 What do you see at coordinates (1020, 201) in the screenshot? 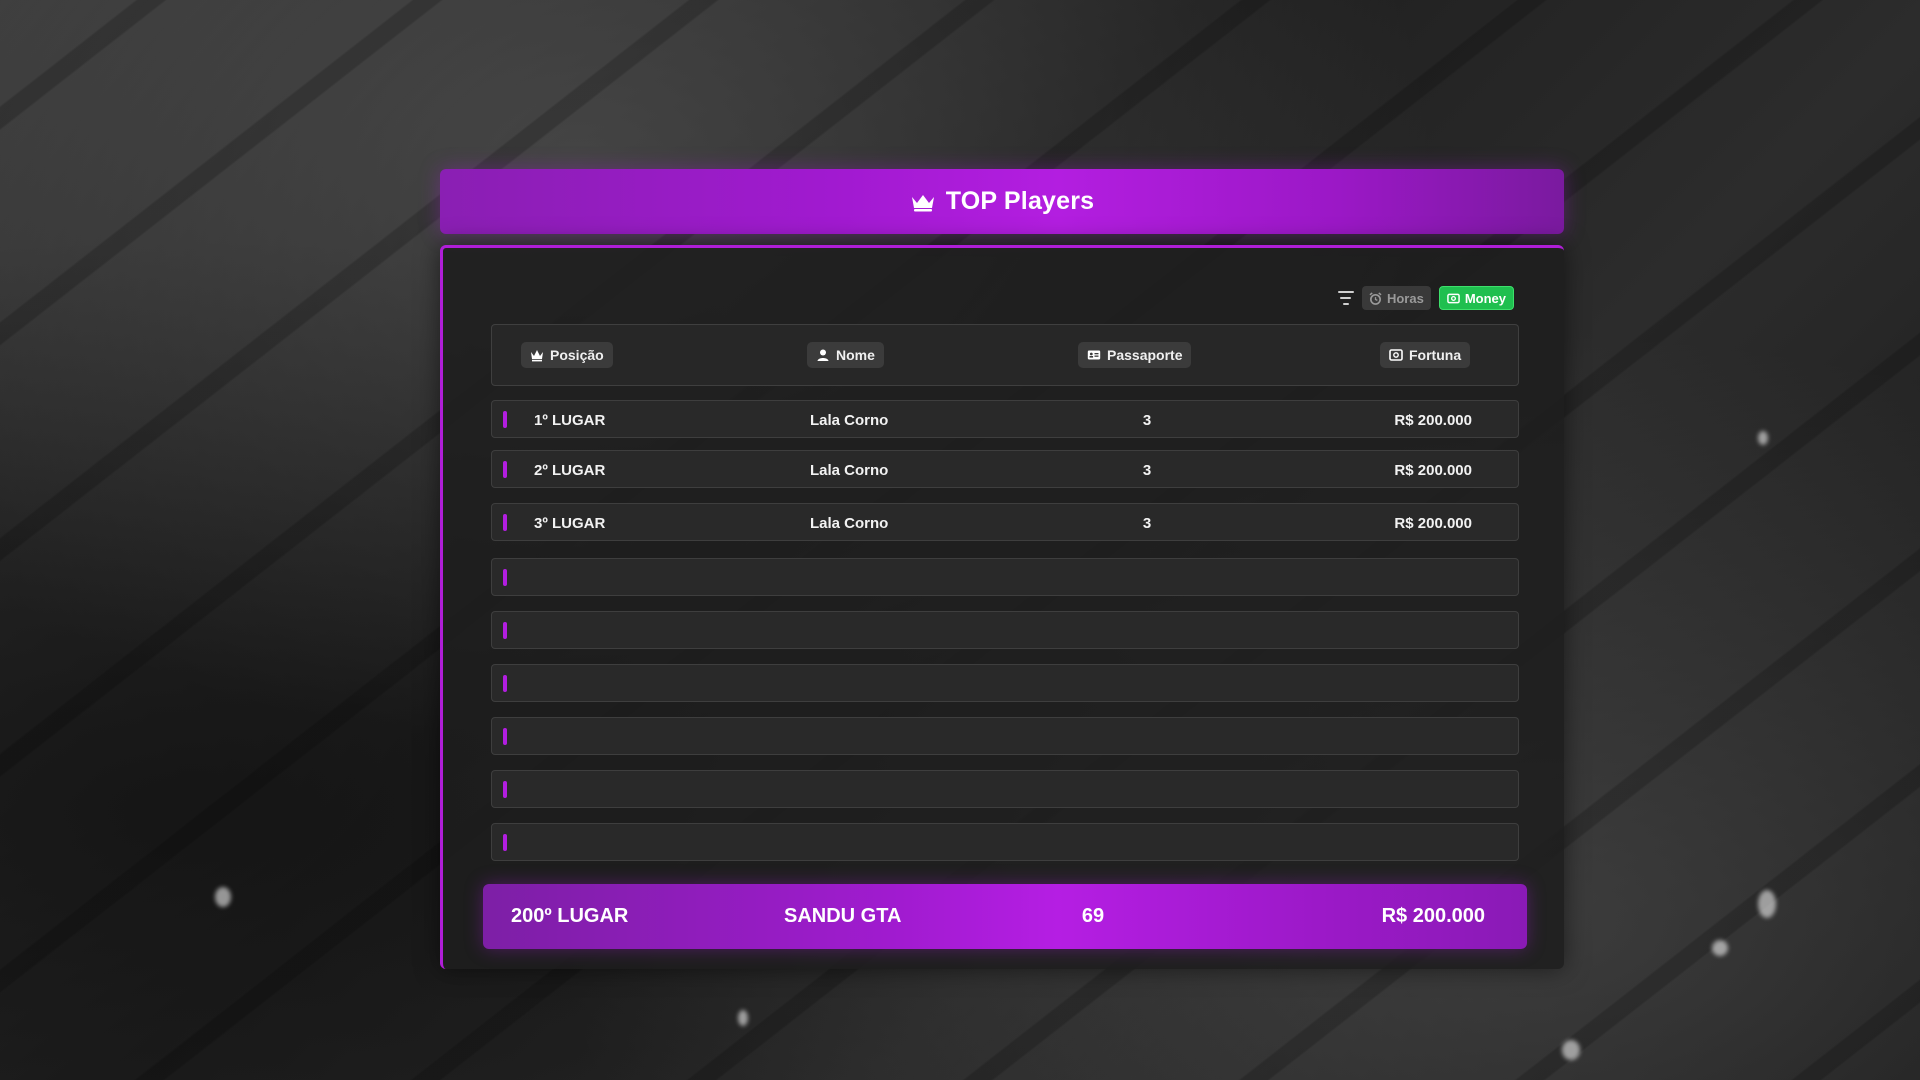
I see `page-title: TOP Players` at bounding box center [1020, 201].